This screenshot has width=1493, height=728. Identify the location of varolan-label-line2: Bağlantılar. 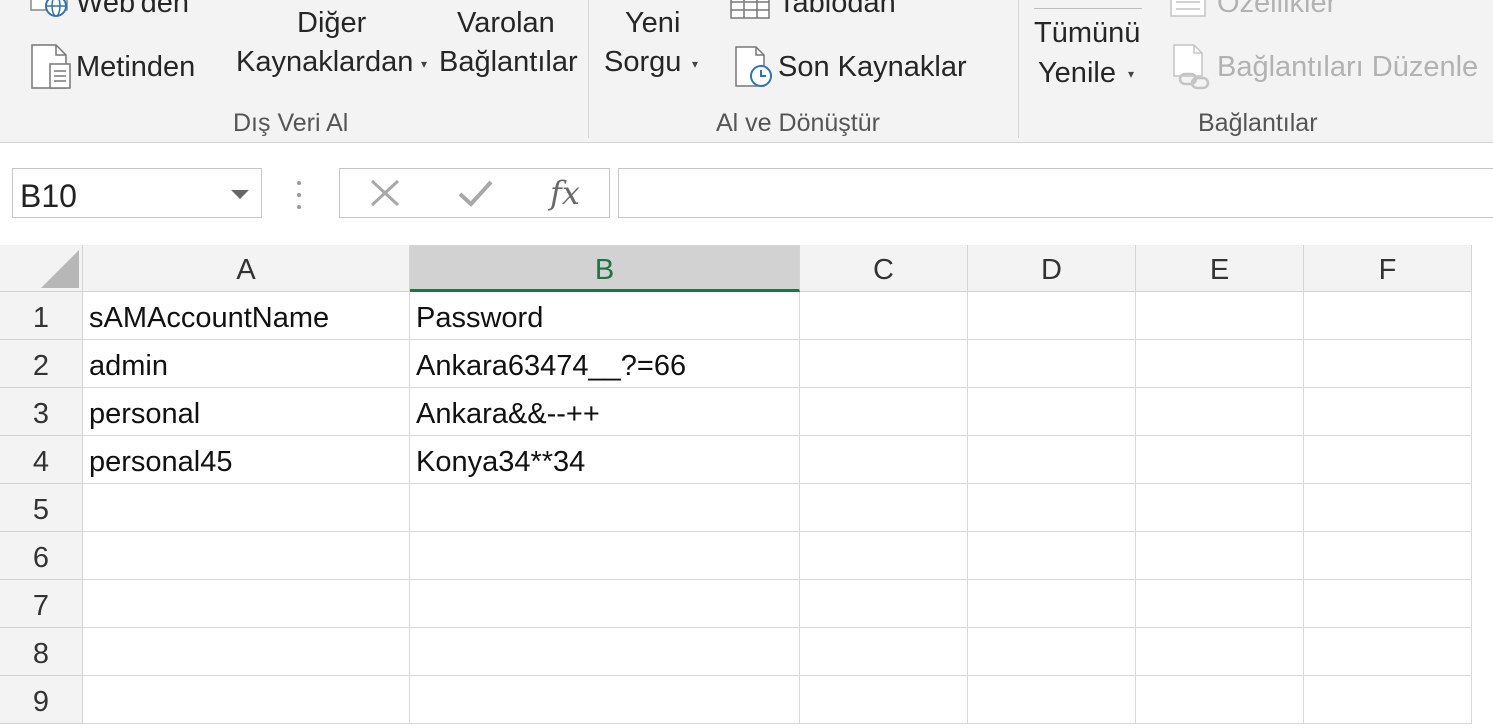
(508, 62).